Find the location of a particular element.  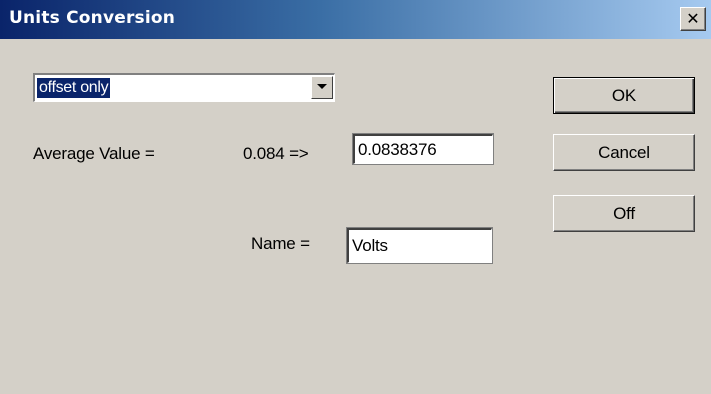

dropdown-arrow-button is located at coordinates (322, 87).